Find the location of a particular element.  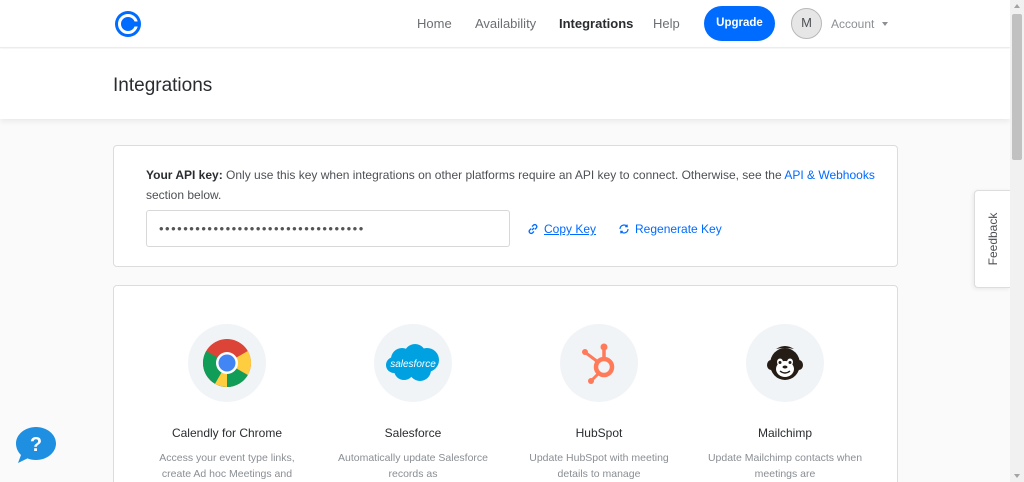

integration-name: Salesforce is located at coordinates (413, 433).